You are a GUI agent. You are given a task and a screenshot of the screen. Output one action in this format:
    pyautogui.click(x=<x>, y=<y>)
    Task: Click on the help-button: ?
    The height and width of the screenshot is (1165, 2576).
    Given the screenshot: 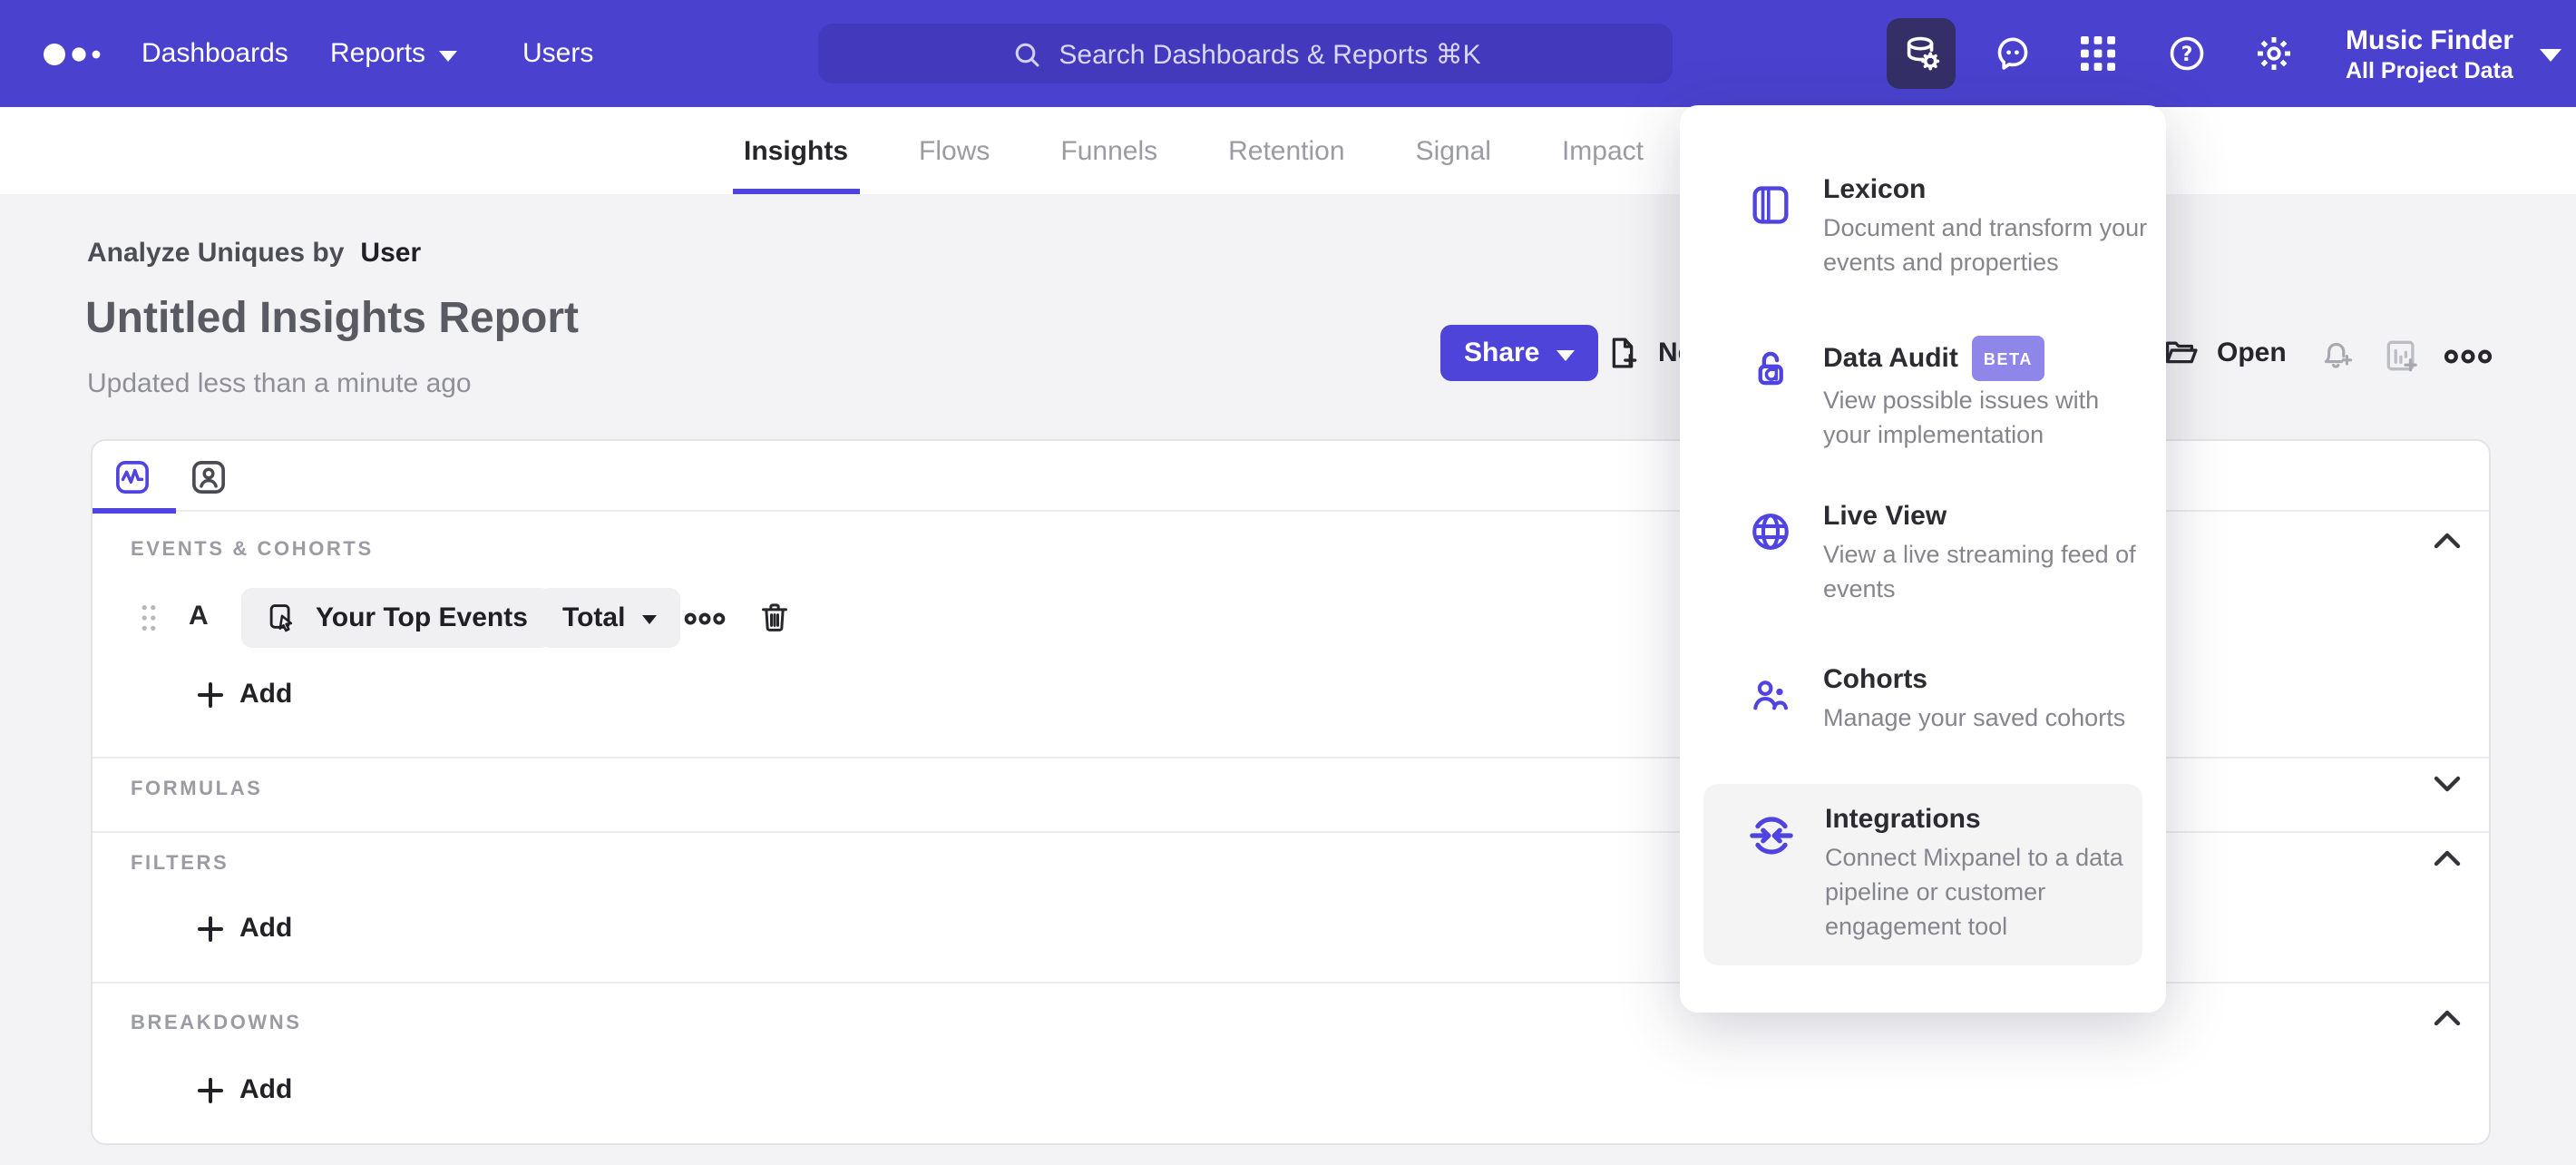 What is the action you would take?
    pyautogui.click(x=2186, y=53)
    